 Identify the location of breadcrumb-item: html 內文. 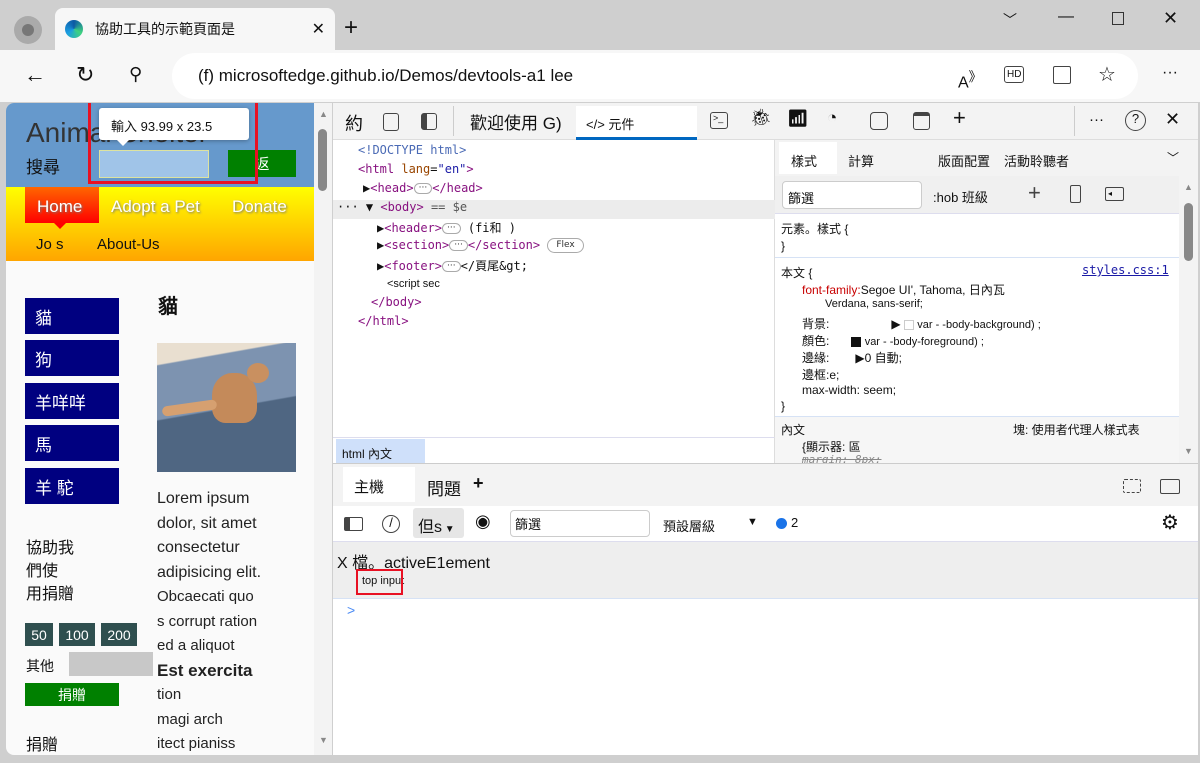
(380, 451).